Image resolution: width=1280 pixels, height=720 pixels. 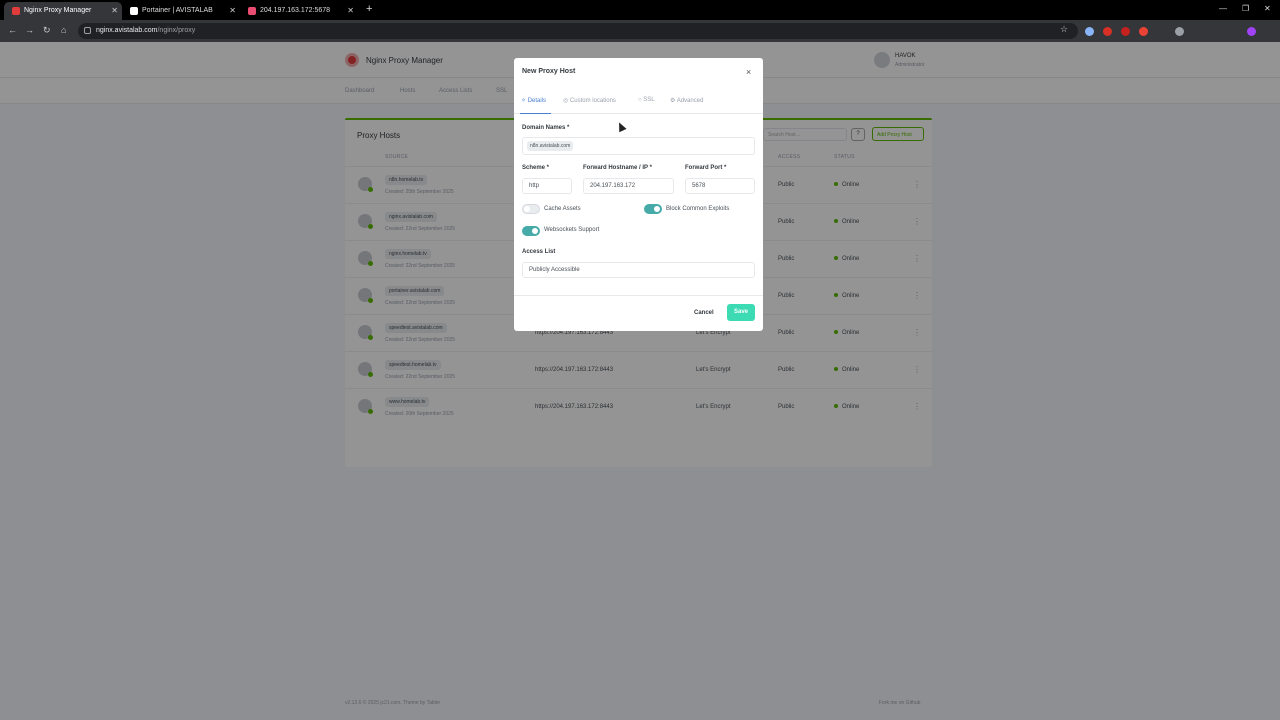 I want to click on tab-title: Nginx Proxy Manager, so click(x=58, y=10).